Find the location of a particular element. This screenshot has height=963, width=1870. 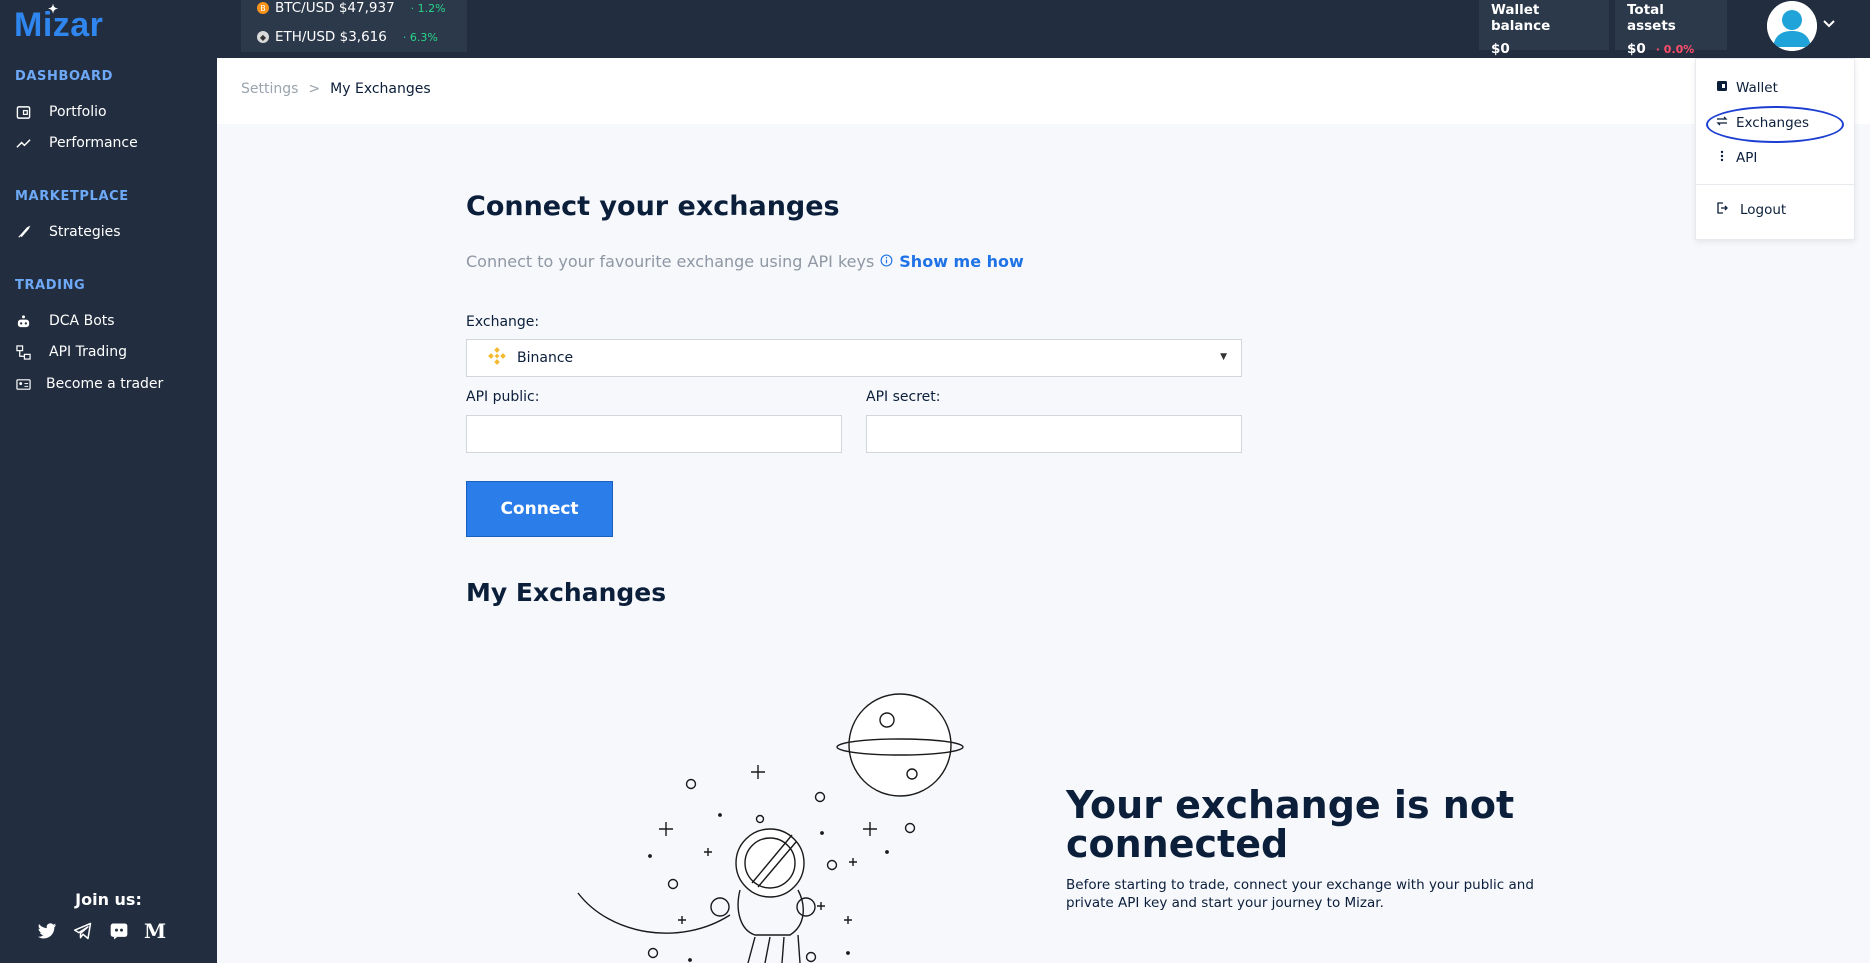

exchange-label: Exchange: is located at coordinates (503, 322).